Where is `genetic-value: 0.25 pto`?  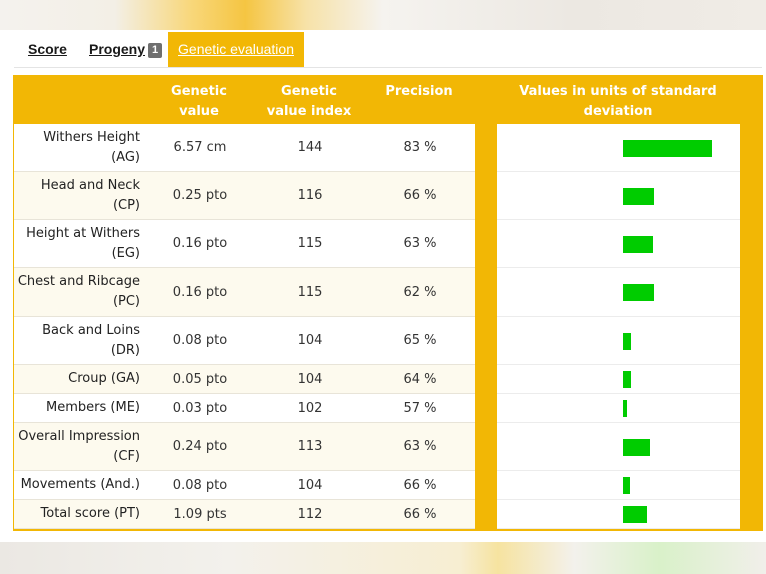
genetic-value: 0.25 pto is located at coordinates (200, 195).